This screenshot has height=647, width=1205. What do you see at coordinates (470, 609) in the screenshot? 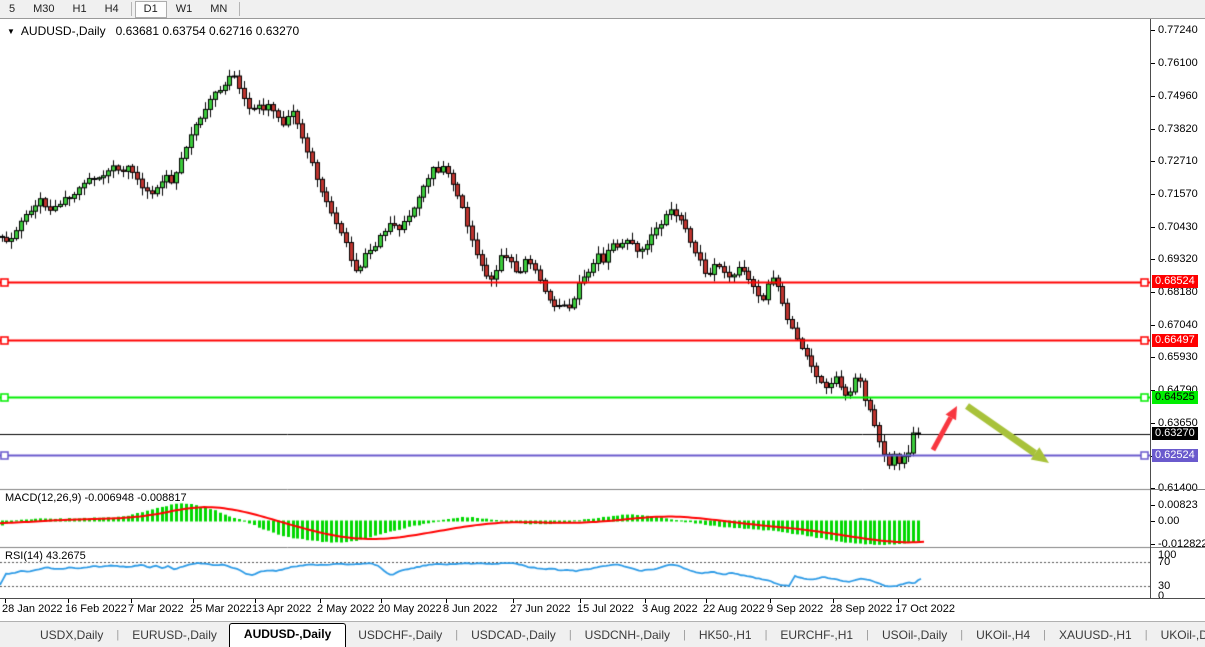
I see `date-axis-label: 8 Jun 2022` at bounding box center [470, 609].